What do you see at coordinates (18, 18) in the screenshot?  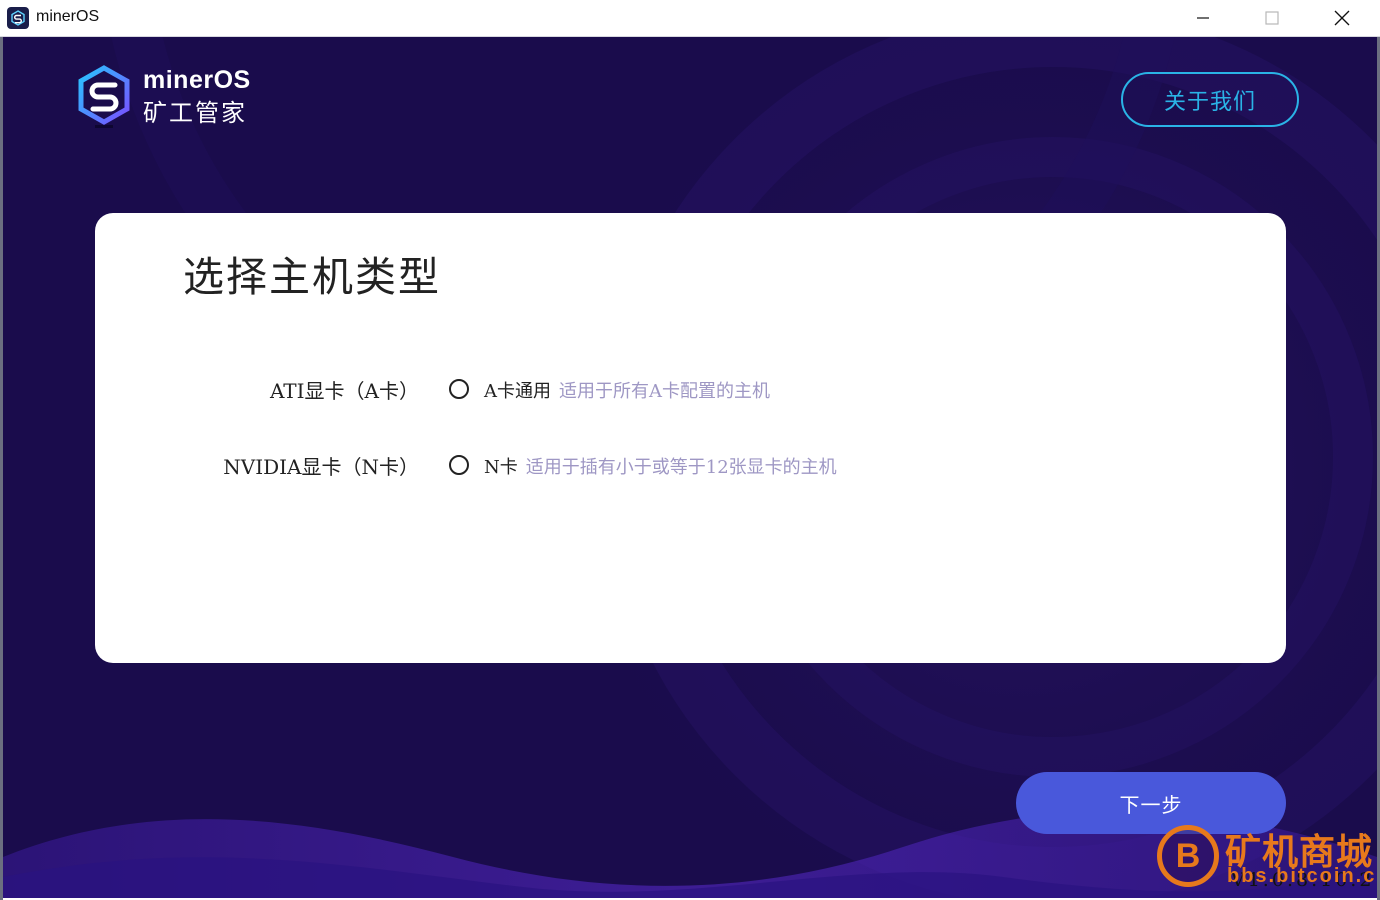 I see `app-logo-icon` at bounding box center [18, 18].